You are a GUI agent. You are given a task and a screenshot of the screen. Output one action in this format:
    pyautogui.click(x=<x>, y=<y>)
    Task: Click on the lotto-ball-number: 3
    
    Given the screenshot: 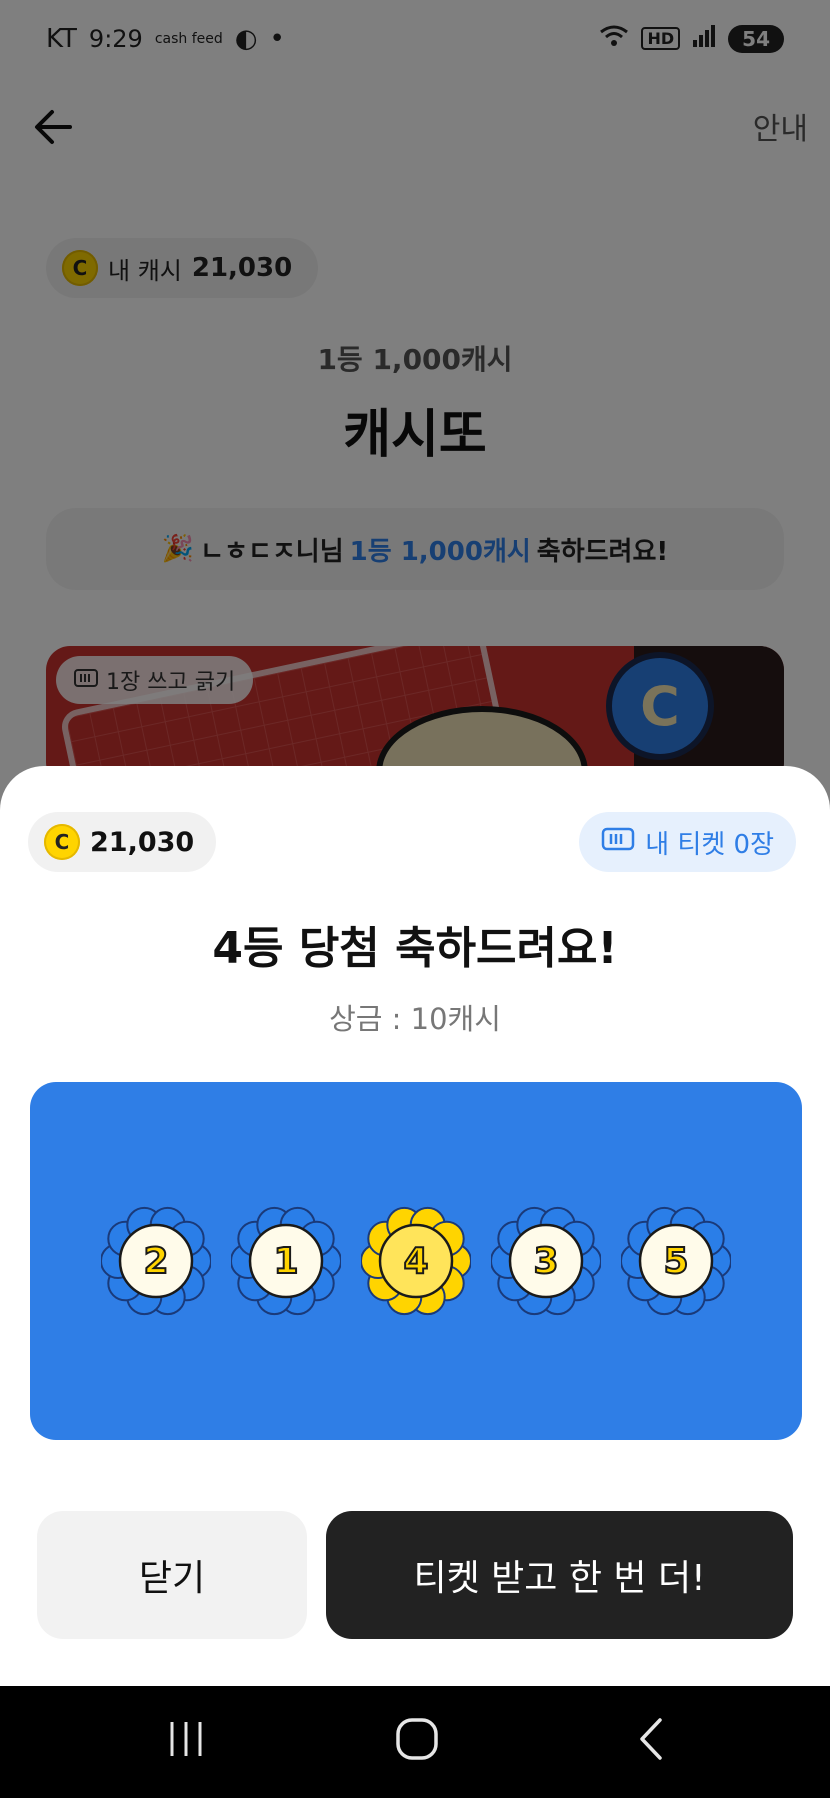 What is the action you would take?
    pyautogui.click(x=545, y=1261)
    